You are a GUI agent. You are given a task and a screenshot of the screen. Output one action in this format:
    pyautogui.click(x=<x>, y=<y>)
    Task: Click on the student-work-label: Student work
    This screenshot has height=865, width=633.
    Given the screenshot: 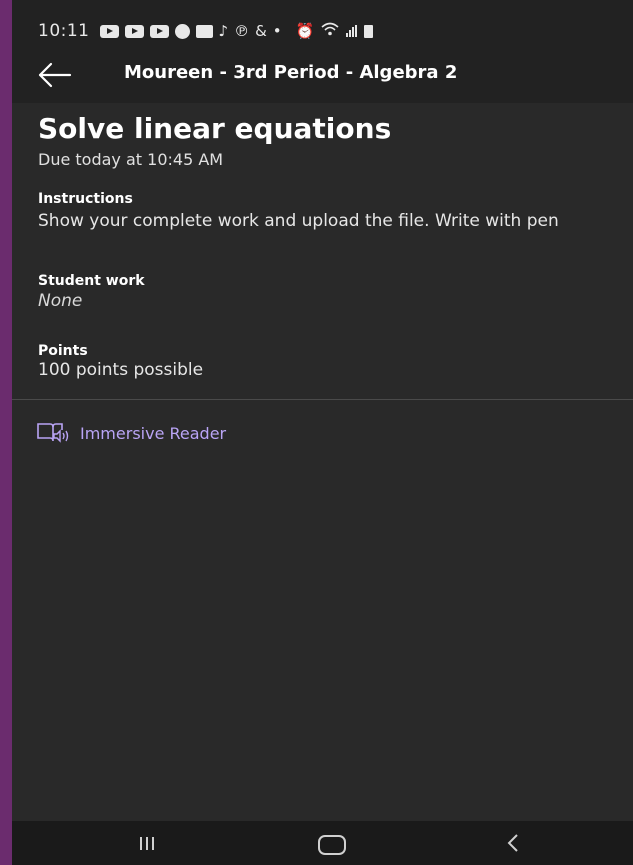 What is the action you would take?
    pyautogui.click(x=91, y=281)
    